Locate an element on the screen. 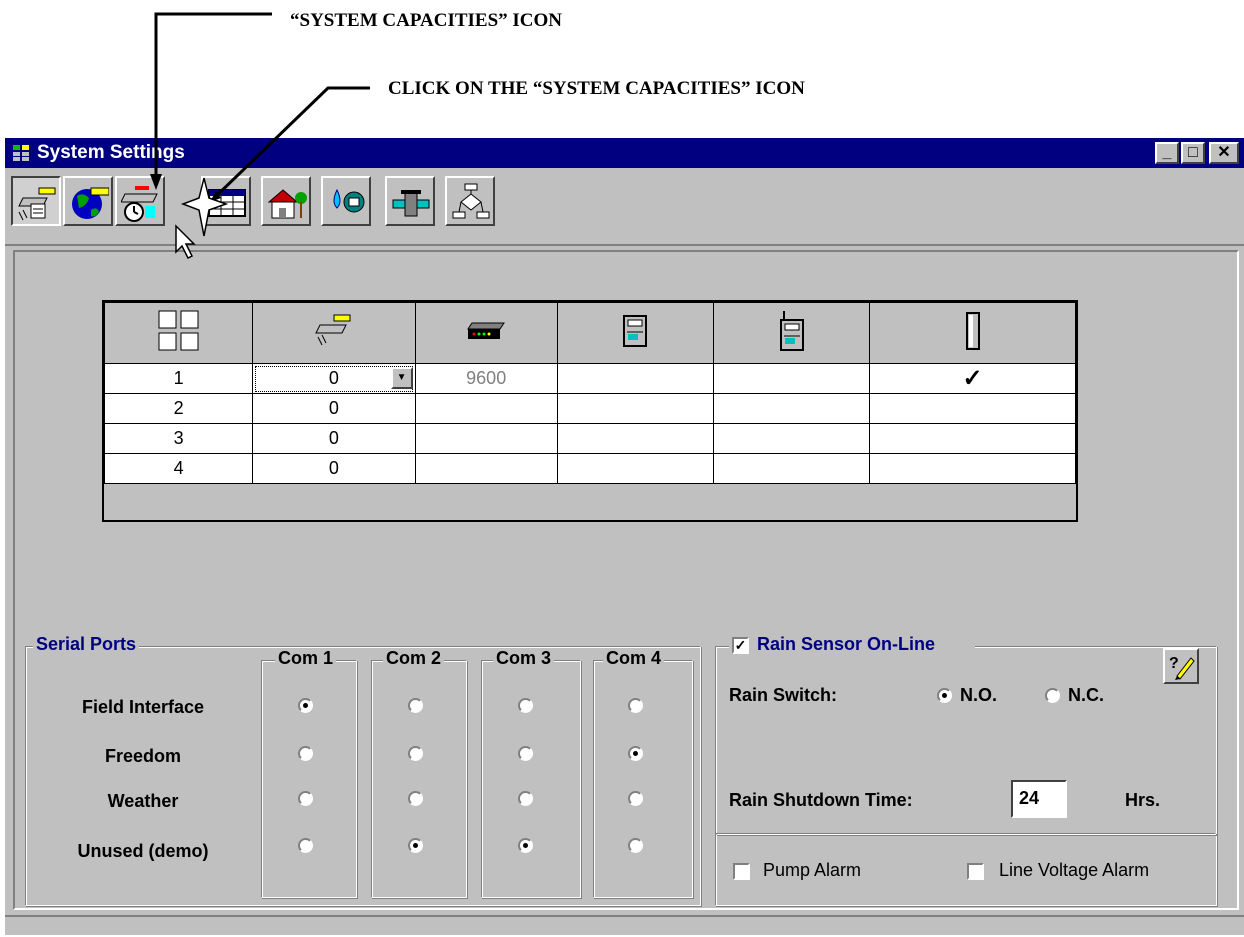 The height and width of the screenshot is (937, 1244). col-header-port is located at coordinates (178, 333).